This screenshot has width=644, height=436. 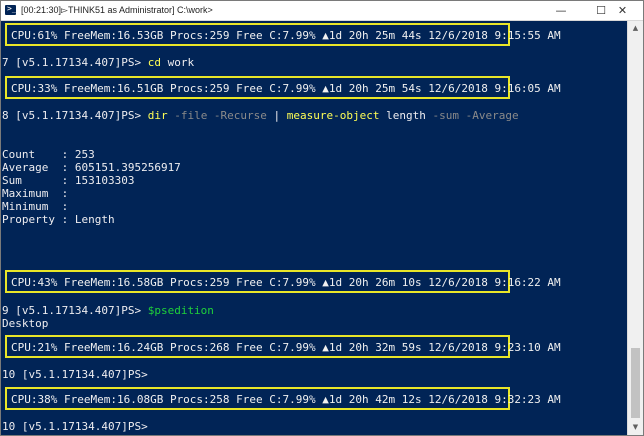 What do you see at coordinates (402, 115) in the screenshot?
I see `command-argument: length` at bounding box center [402, 115].